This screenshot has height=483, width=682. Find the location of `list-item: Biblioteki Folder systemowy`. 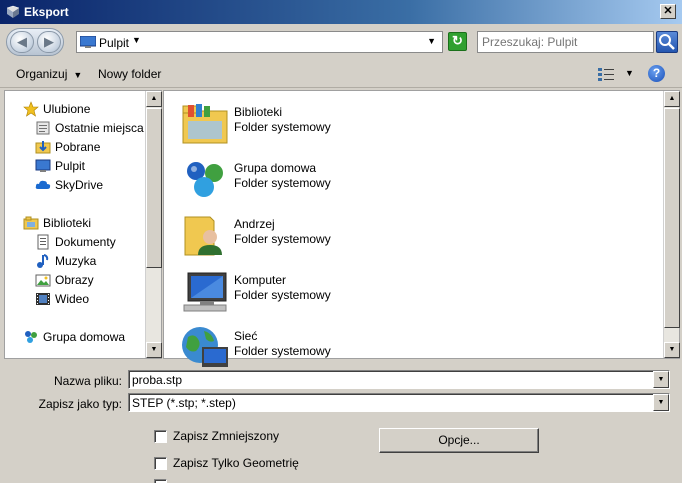

list-item: Biblioteki Folder systemowy is located at coordinates (340, 122).